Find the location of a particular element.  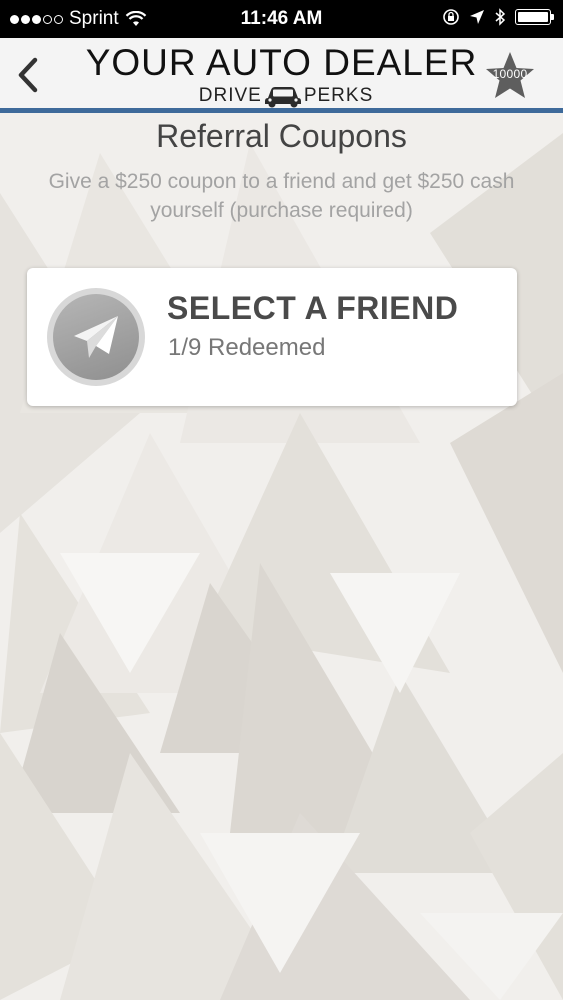

dealer-title: YOUR AUTO DEALER is located at coordinates (281, 62).